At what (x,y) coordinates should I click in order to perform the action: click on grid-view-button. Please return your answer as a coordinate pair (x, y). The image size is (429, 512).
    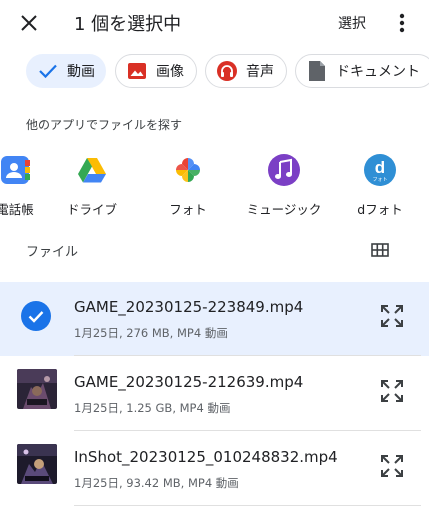
    Looking at the image, I should click on (380, 250).